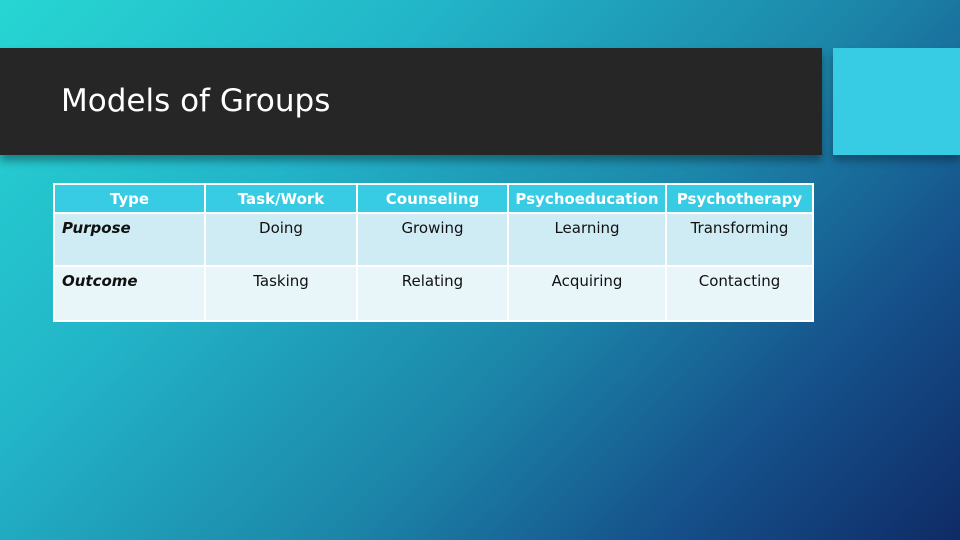 Image resolution: width=960 pixels, height=540 pixels. Describe the element at coordinates (739, 293) in the screenshot. I see `table-cell: Contacting` at that location.